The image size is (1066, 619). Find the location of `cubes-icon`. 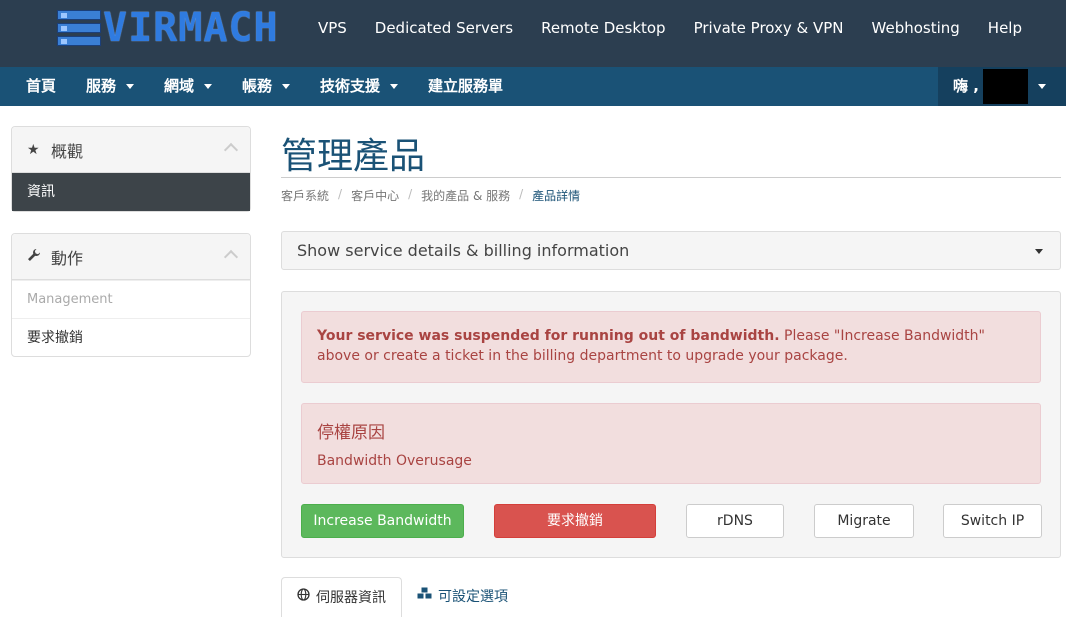

cubes-icon is located at coordinates (424, 597).